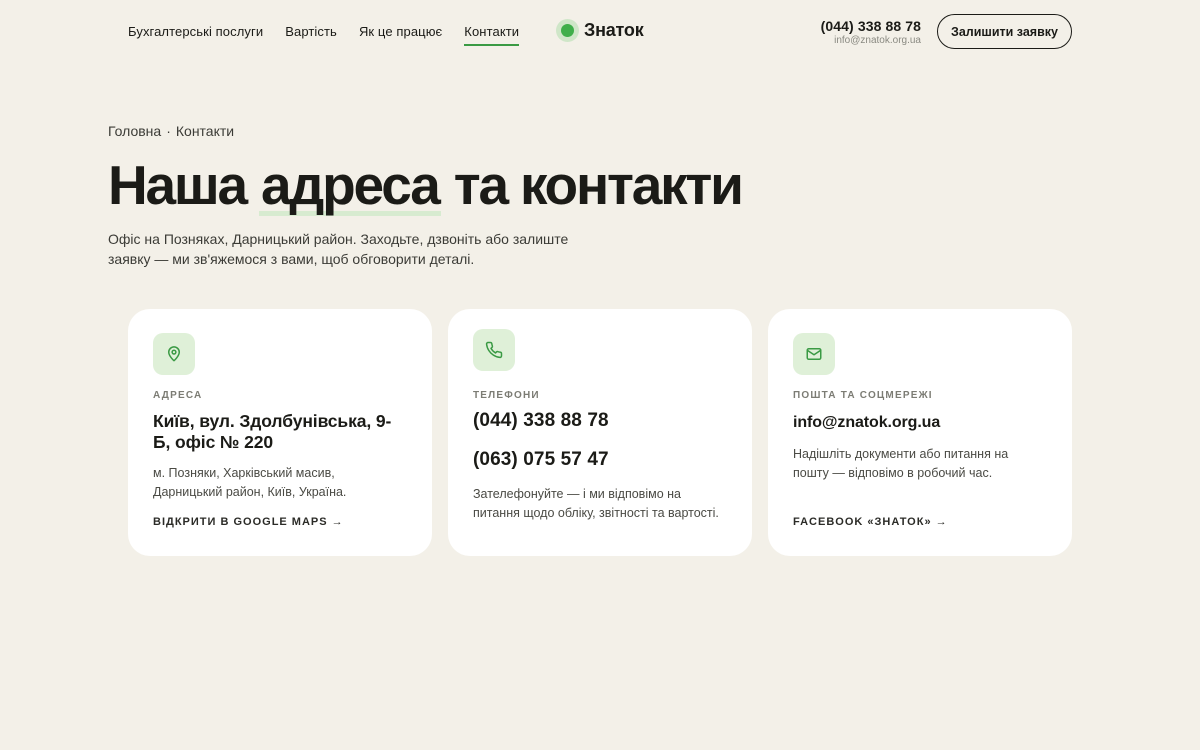  I want to click on title-highlight: адреса, so click(350, 185).